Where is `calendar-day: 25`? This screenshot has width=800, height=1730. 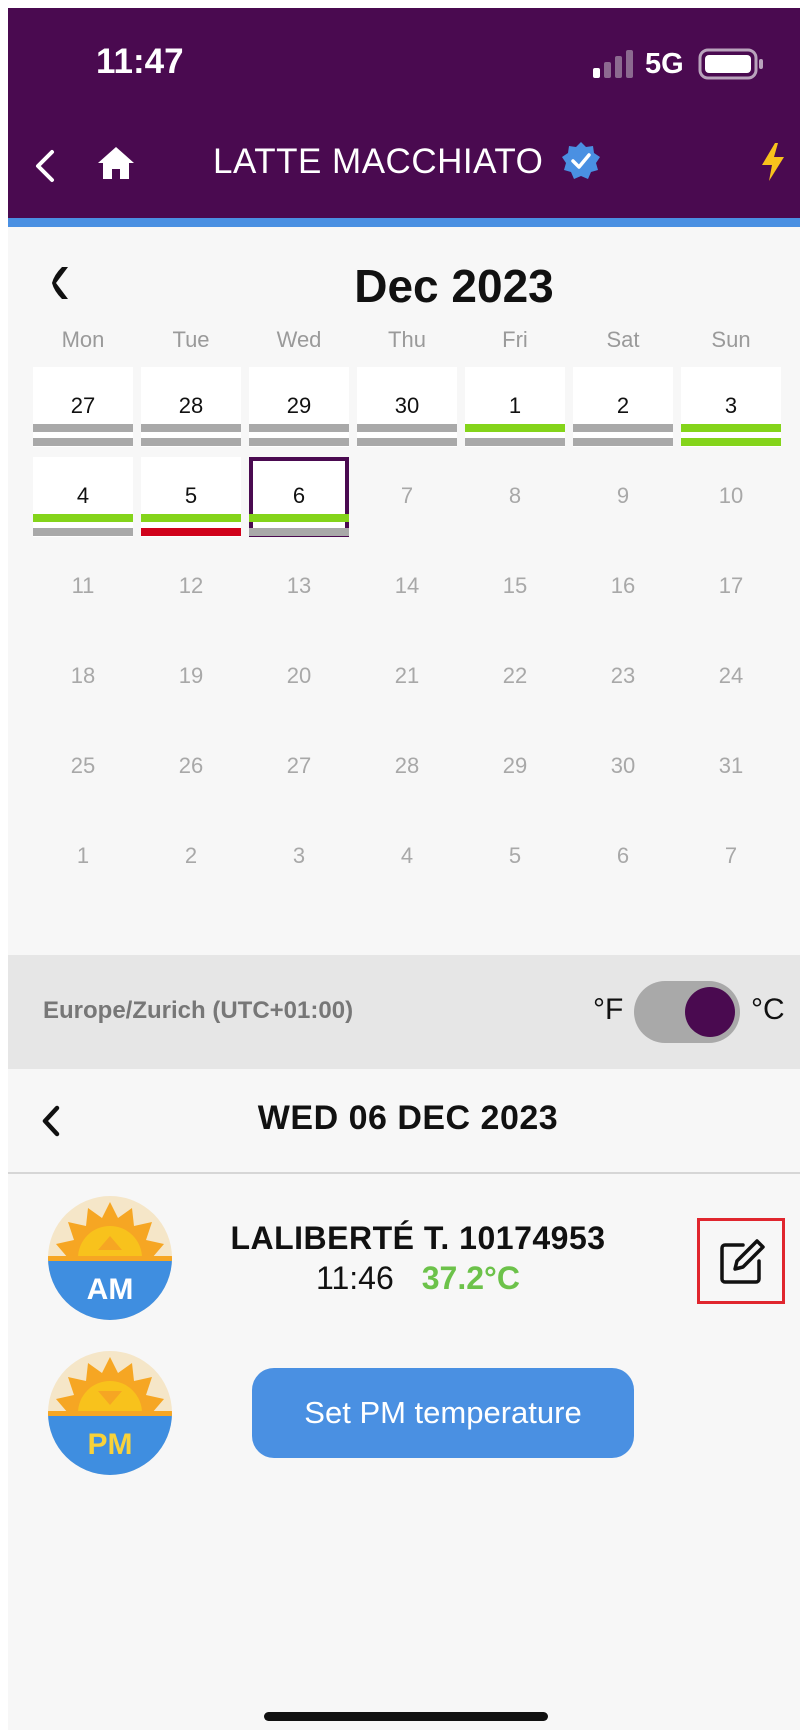 calendar-day: 25 is located at coordinates (83, 767).